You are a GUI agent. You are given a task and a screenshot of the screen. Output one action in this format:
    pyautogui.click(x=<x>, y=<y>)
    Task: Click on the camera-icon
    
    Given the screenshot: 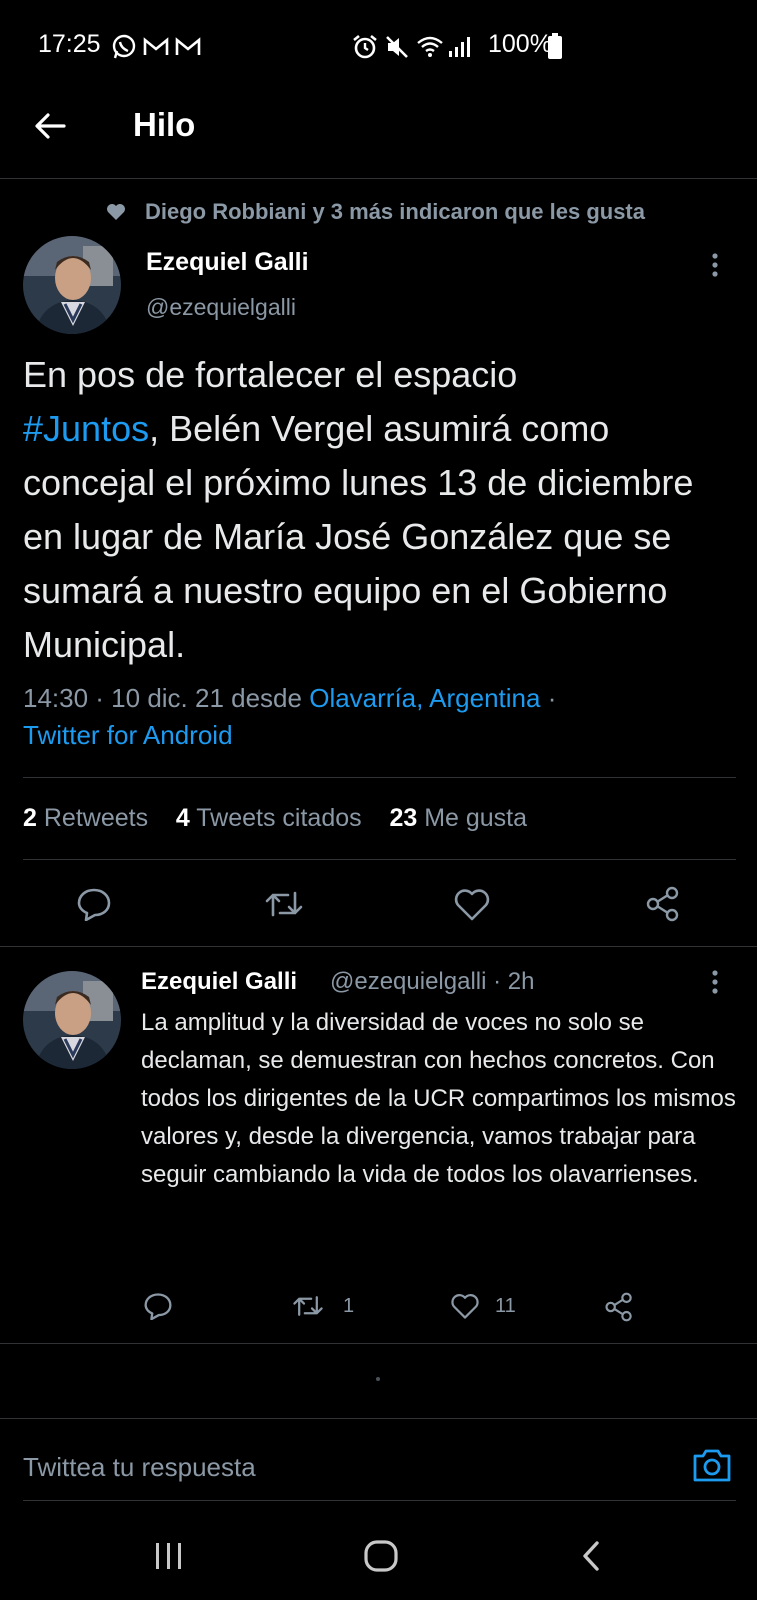 What is the action you would take?
    pyautogui.click(x=712, y=1465)
    